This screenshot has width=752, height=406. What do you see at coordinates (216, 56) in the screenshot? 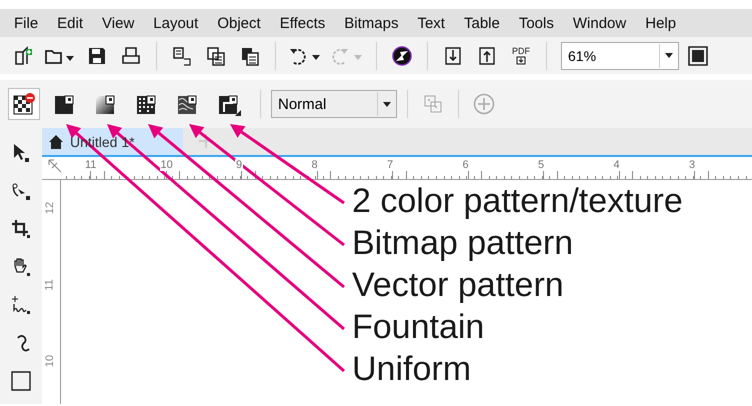
I see `copy-icon` at bounding box center [216, 56].